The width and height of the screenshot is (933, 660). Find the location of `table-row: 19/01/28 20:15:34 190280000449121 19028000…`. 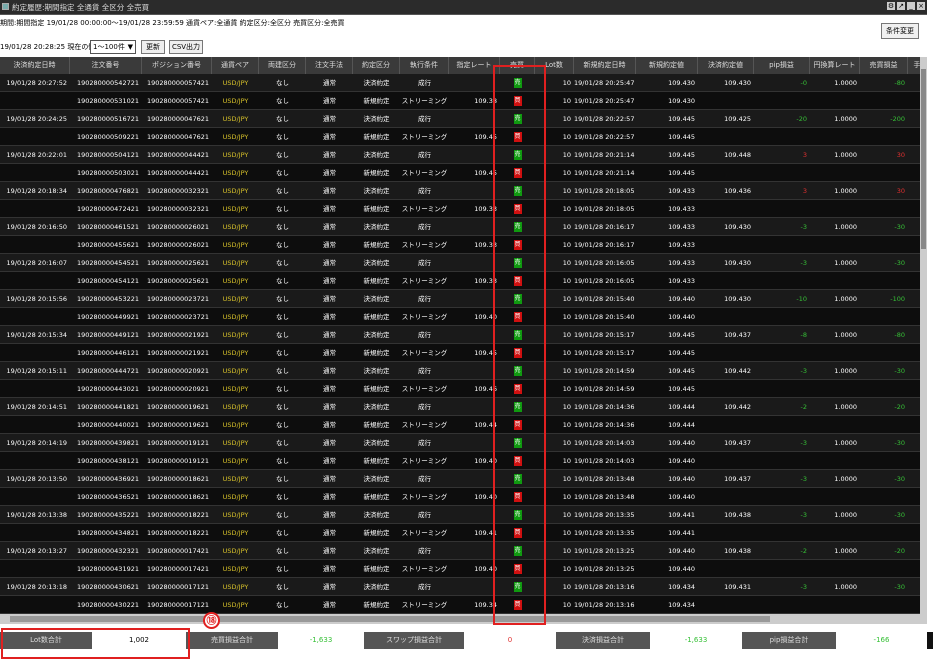

table-row: 19/01/28 20:15:34 190280000449121 19028000… is located at coordinates (463, 335).